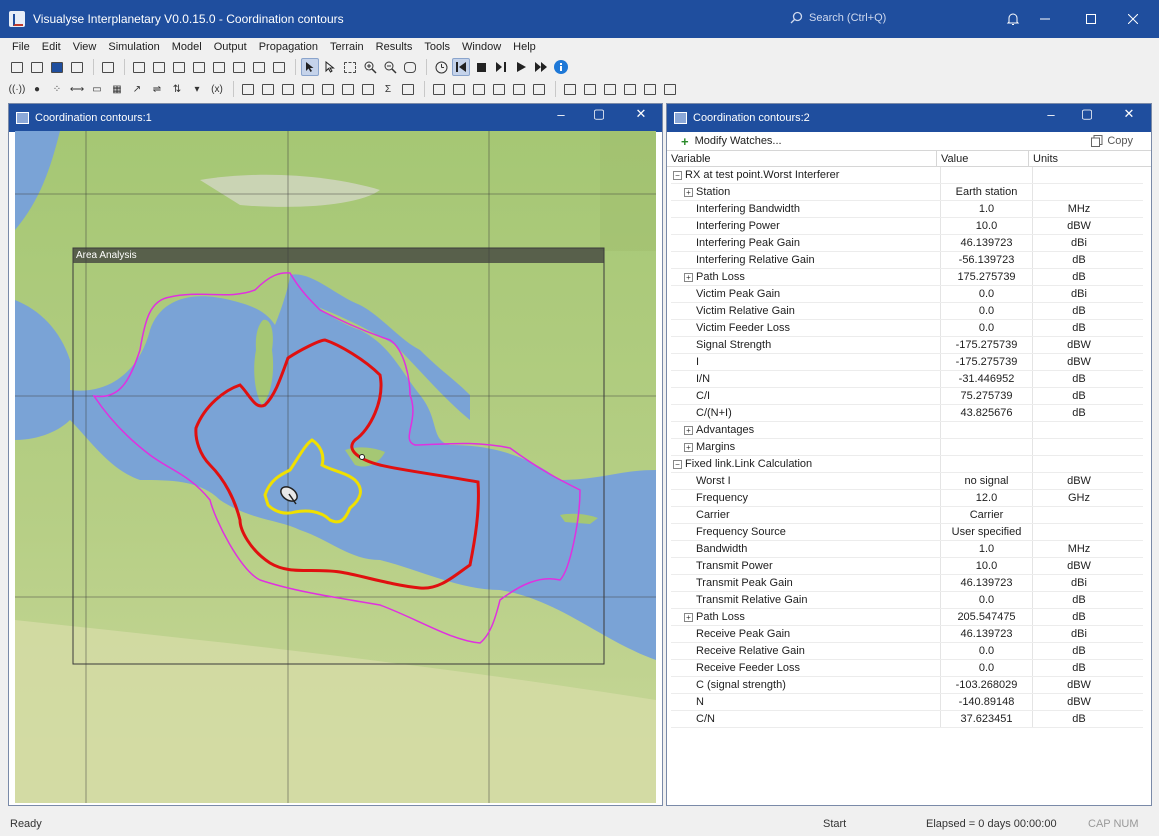  I want to click on watch-row: C/I 75.275739 dB, so click(907, 396).